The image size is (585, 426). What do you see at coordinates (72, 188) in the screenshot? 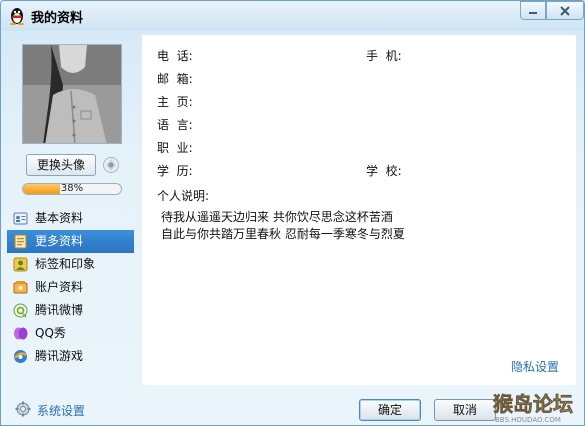
I see `completion-progress-text: 38%` at bounding box center [72, 188].